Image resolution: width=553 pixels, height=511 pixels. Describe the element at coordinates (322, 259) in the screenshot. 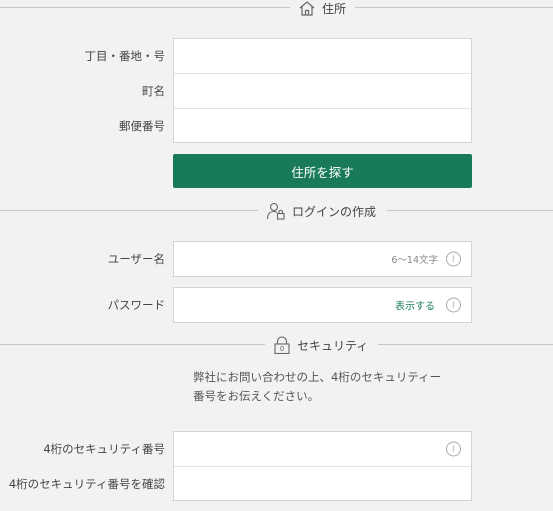

I see `username-field: 6〜14文字 i` at that location.